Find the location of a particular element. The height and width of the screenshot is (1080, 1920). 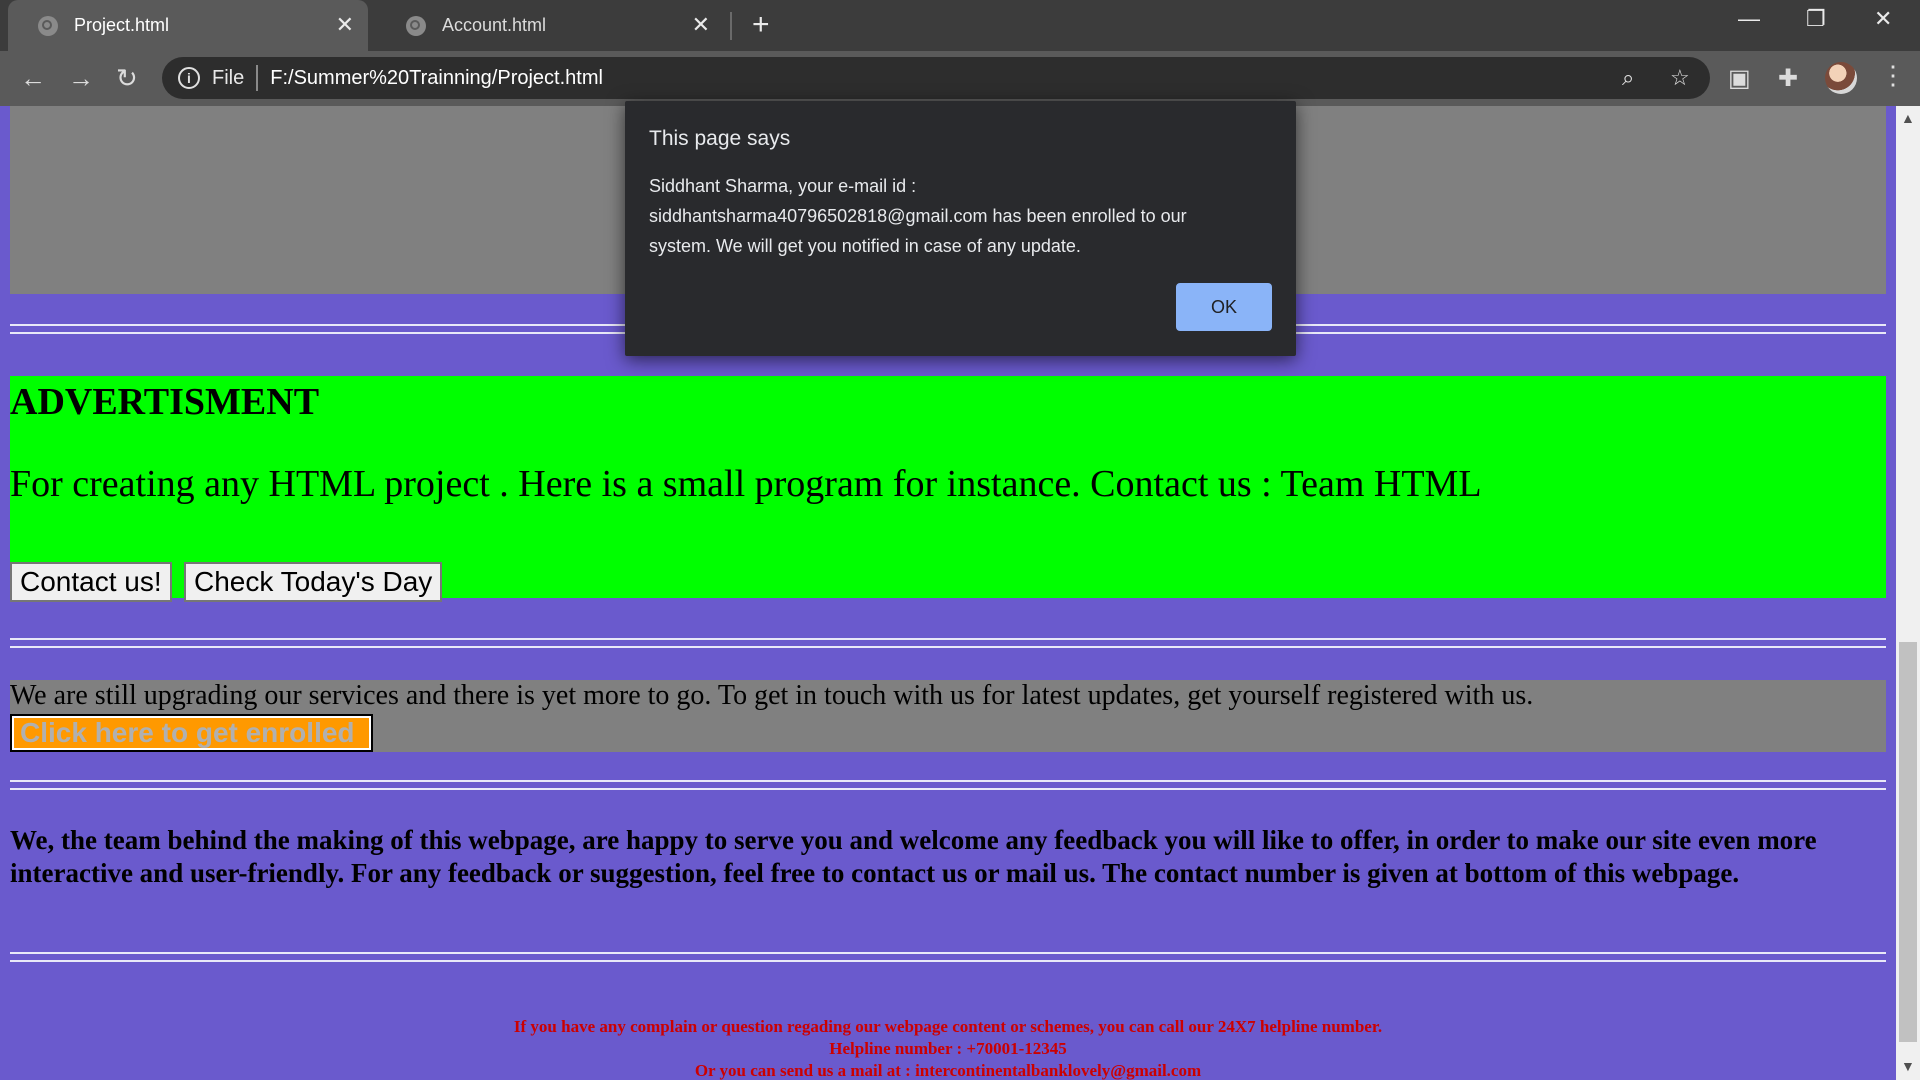

ad-title: ADVERTISMENT is located at coordinates (165, 402).